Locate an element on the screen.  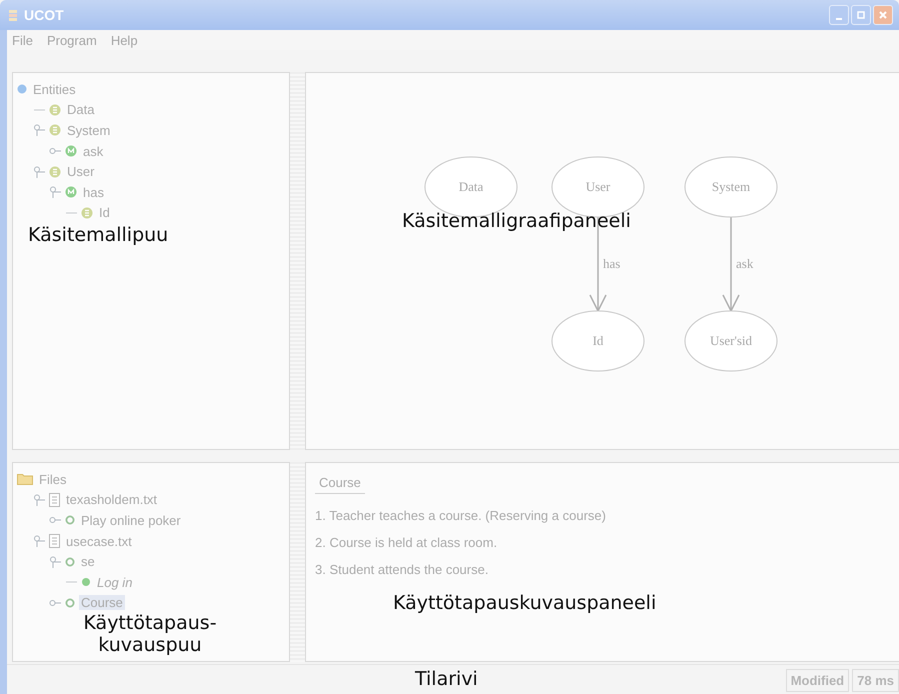
menu-item: Help is located at coordinates (124, 40).